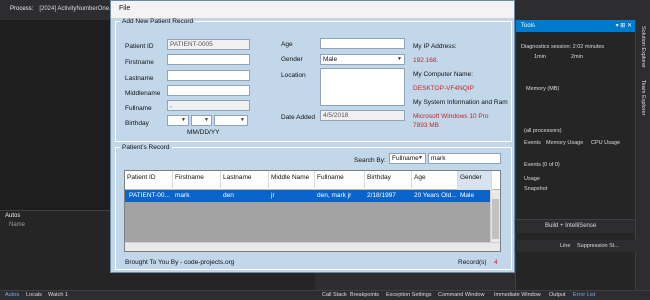 This screenshot has height=300, width=650. Describe the element at coordinates (643, 97) in the screenshot. I see `team-explorer-tab: Team Explorer` at that location.